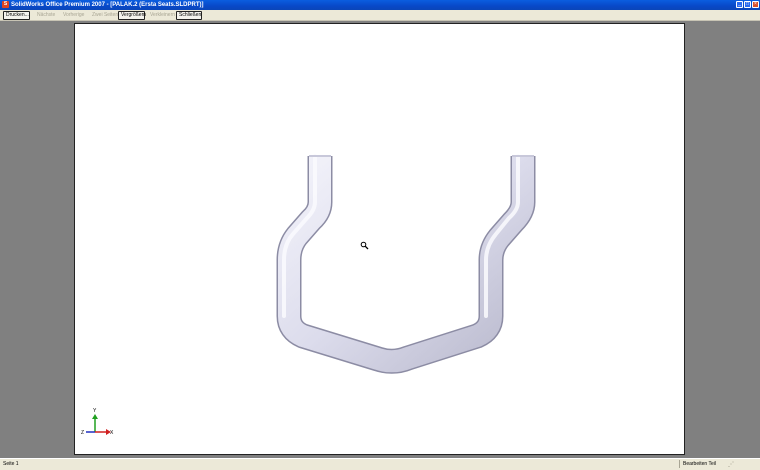 This screenshot has height=470, width=760. Describe the element at coordinates (73, 15) in the screenshot. I see `previous-page-button: Vorherige` at that location.